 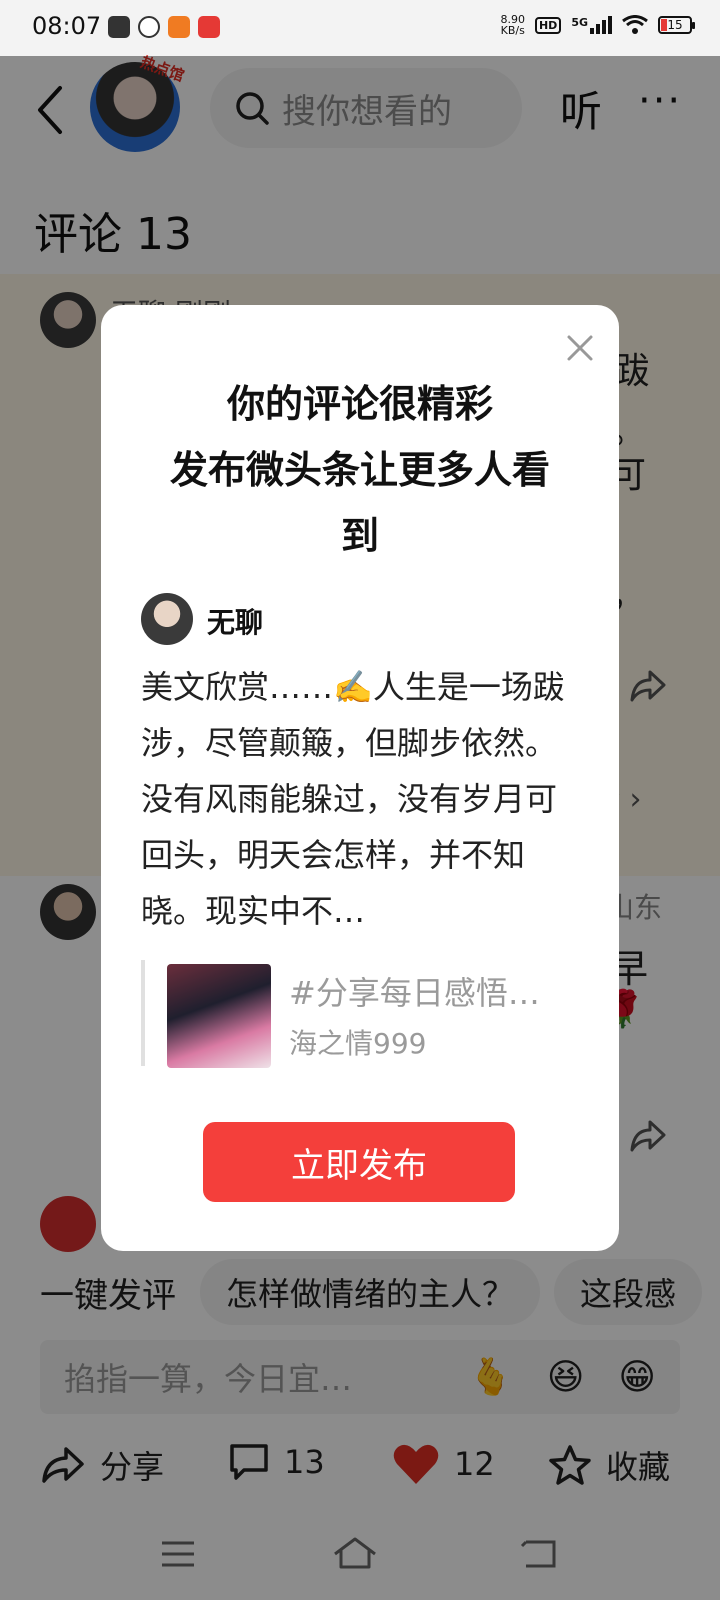 I want to click on quoted-article: #分享每日感悟… 海之情999, so click(x=351, y=1014).